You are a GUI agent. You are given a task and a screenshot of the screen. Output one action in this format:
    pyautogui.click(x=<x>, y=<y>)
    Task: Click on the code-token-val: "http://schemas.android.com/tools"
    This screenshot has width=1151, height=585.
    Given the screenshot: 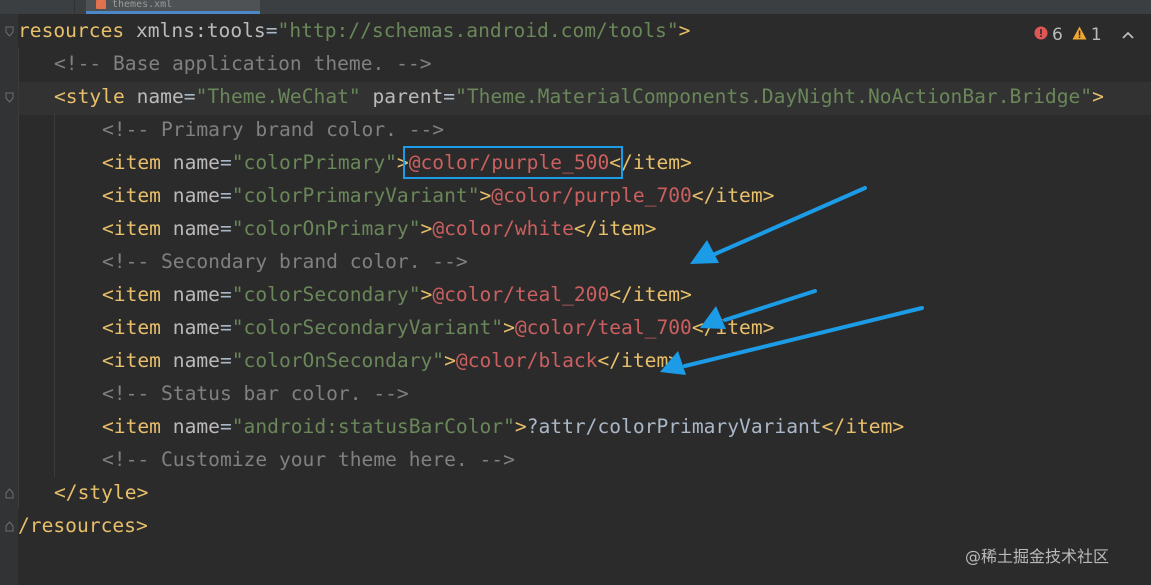 What is the action you would take?
    pyautogui.click(x=478, y=30)
    